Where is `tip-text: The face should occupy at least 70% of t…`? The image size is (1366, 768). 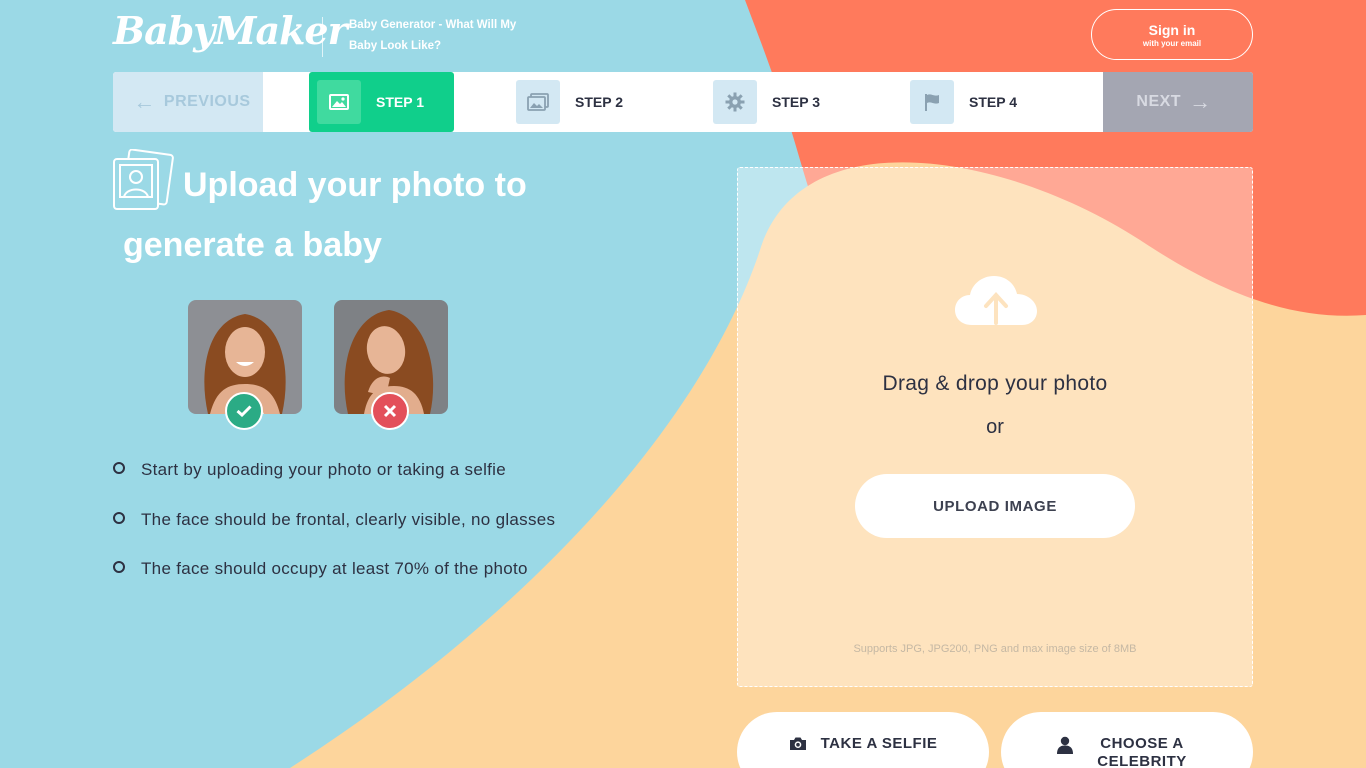 tip-text: The face should occupy at least 70% of t… is located at coordinates (334, 568).